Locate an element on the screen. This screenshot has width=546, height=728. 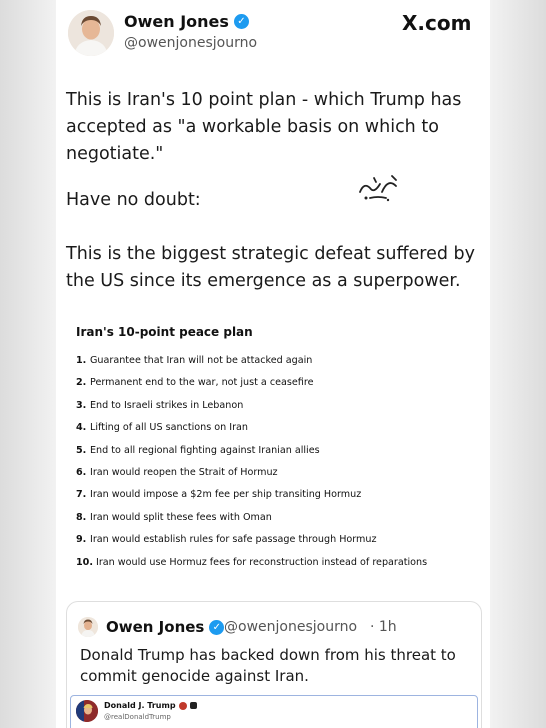
list-item: 4. Lifting of all US sanctions on Iran is located at coordinates (251, 428).